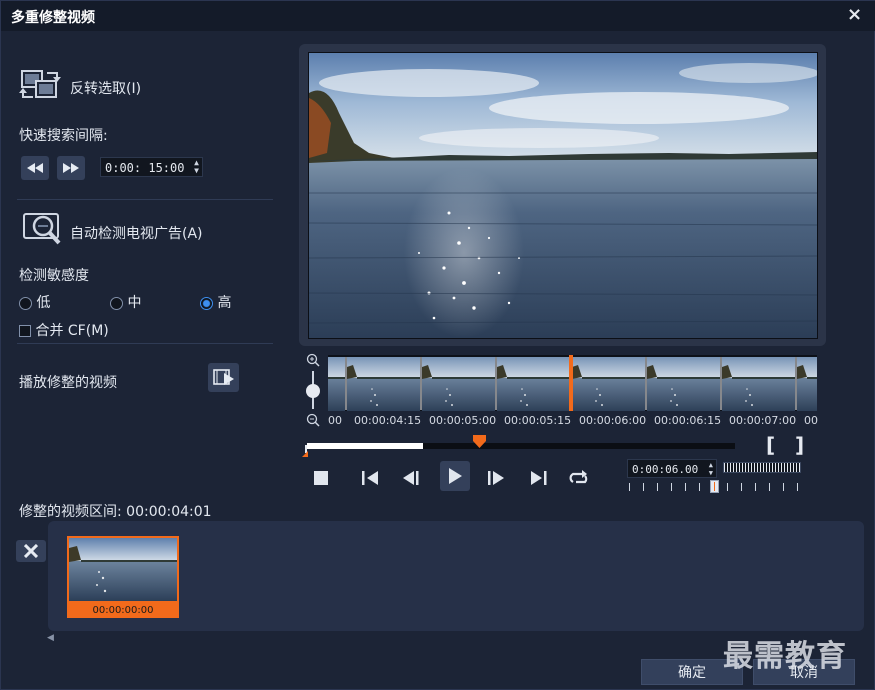 The image size is (875, 690). I want to click on zoom-in-icon, so click(313, 362).